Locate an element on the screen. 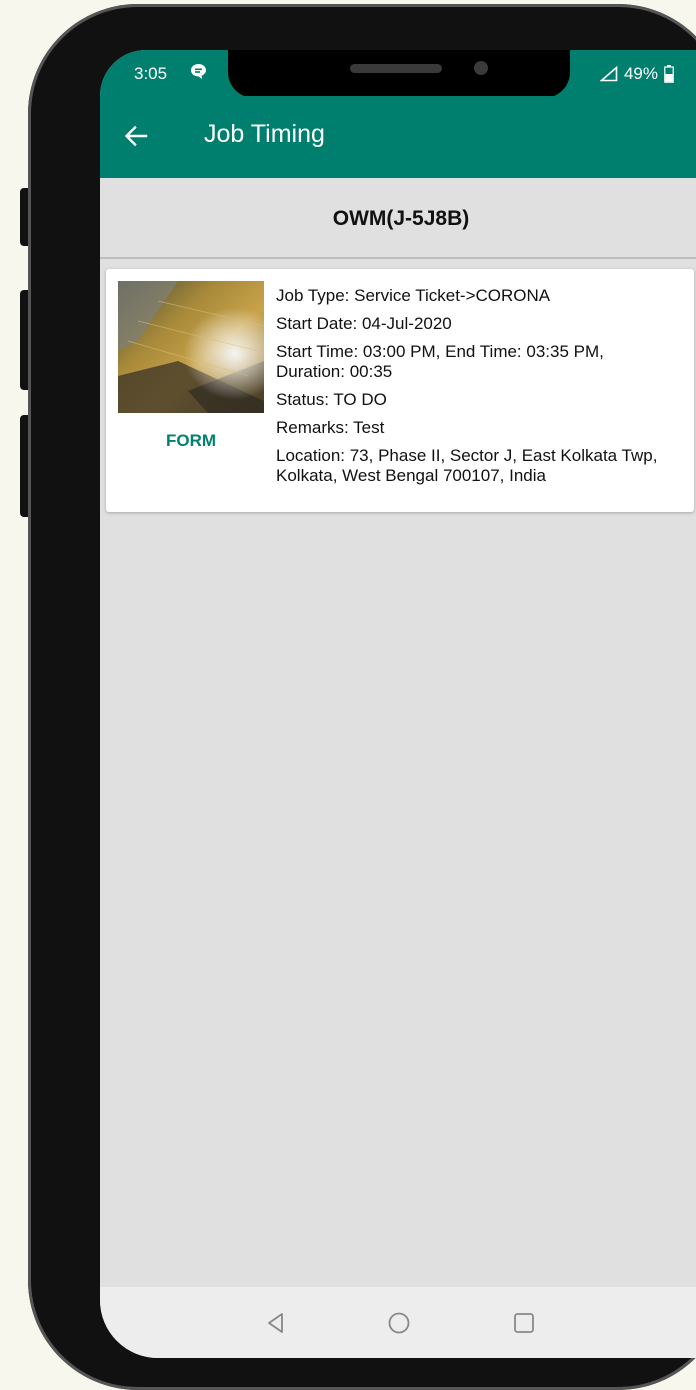 Image resolution: width=696 pixels, height=1390 pixels. triangle-back-icon is located at coordinates (276, 1323).